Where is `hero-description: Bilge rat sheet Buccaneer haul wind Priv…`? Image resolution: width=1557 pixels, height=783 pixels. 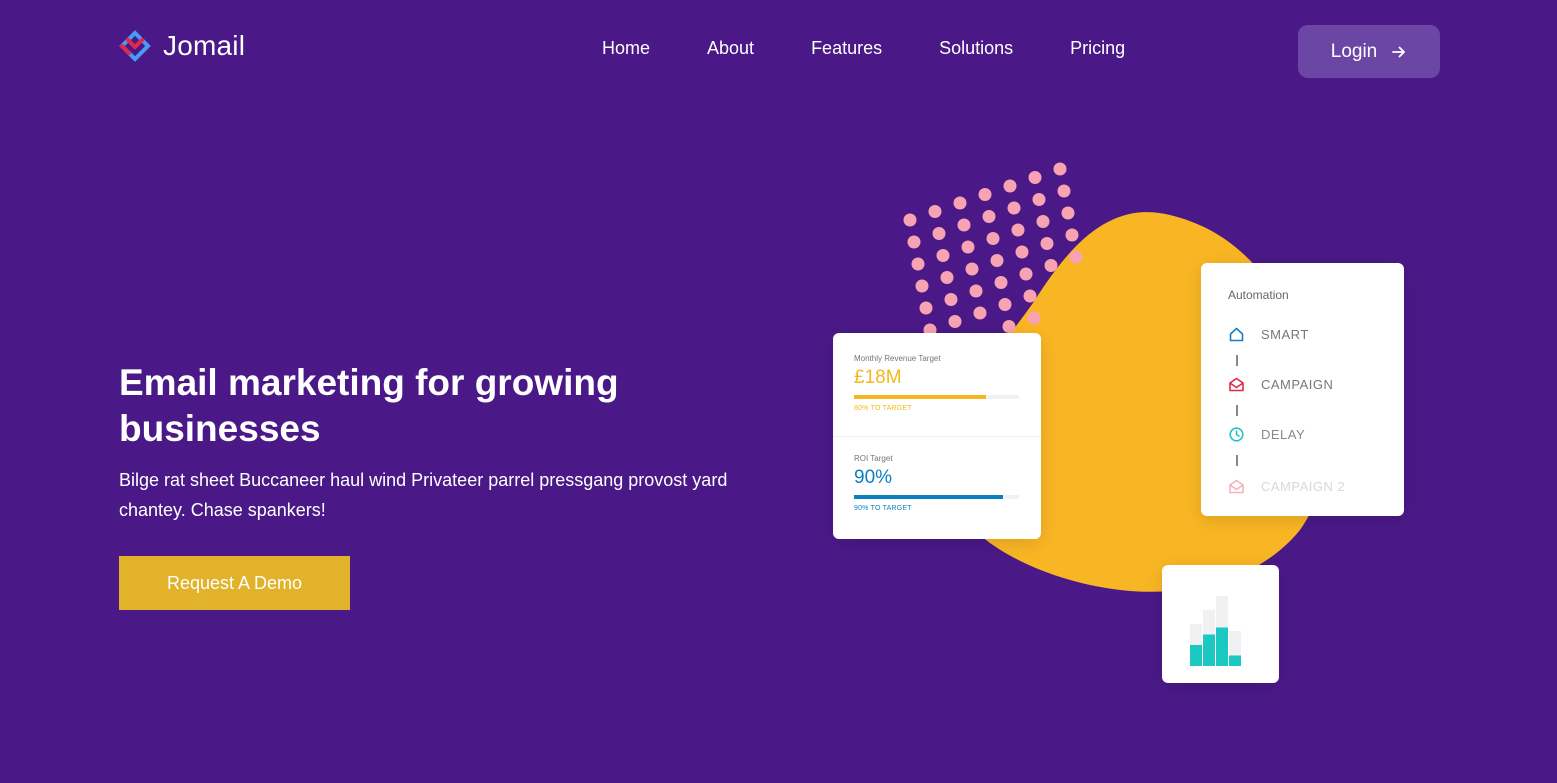
hero-description: Bilge rat sheet Buccaneer haul wind Priv… is located at coordinates (423, 495).